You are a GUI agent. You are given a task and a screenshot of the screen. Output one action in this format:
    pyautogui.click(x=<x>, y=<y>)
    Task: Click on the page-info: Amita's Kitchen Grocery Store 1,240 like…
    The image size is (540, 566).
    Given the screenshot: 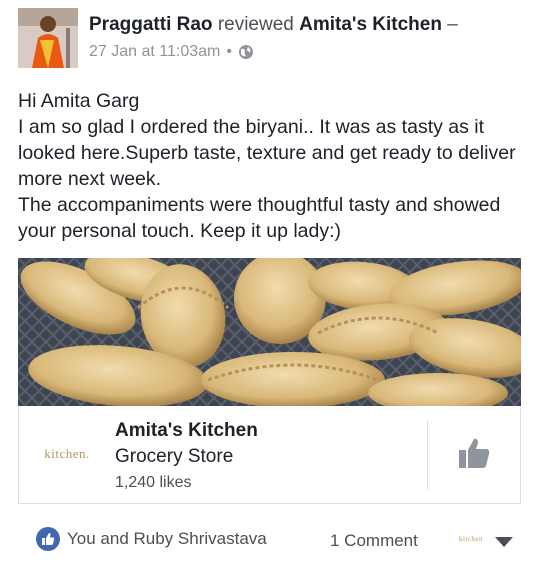 What is the action you would take?
    pyautogui.click(x=186, y=457)
    